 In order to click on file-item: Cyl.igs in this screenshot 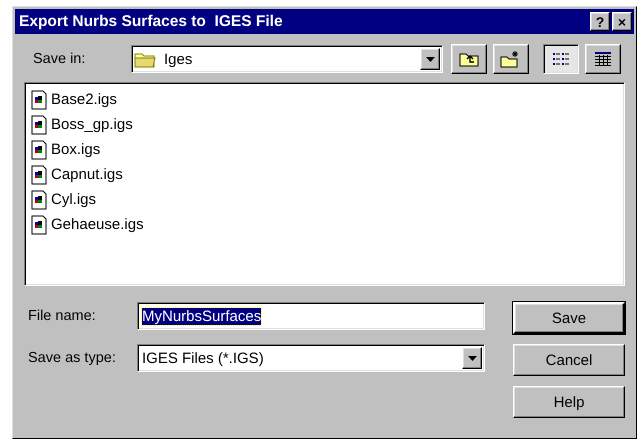, I will do `click(73, 199)`.